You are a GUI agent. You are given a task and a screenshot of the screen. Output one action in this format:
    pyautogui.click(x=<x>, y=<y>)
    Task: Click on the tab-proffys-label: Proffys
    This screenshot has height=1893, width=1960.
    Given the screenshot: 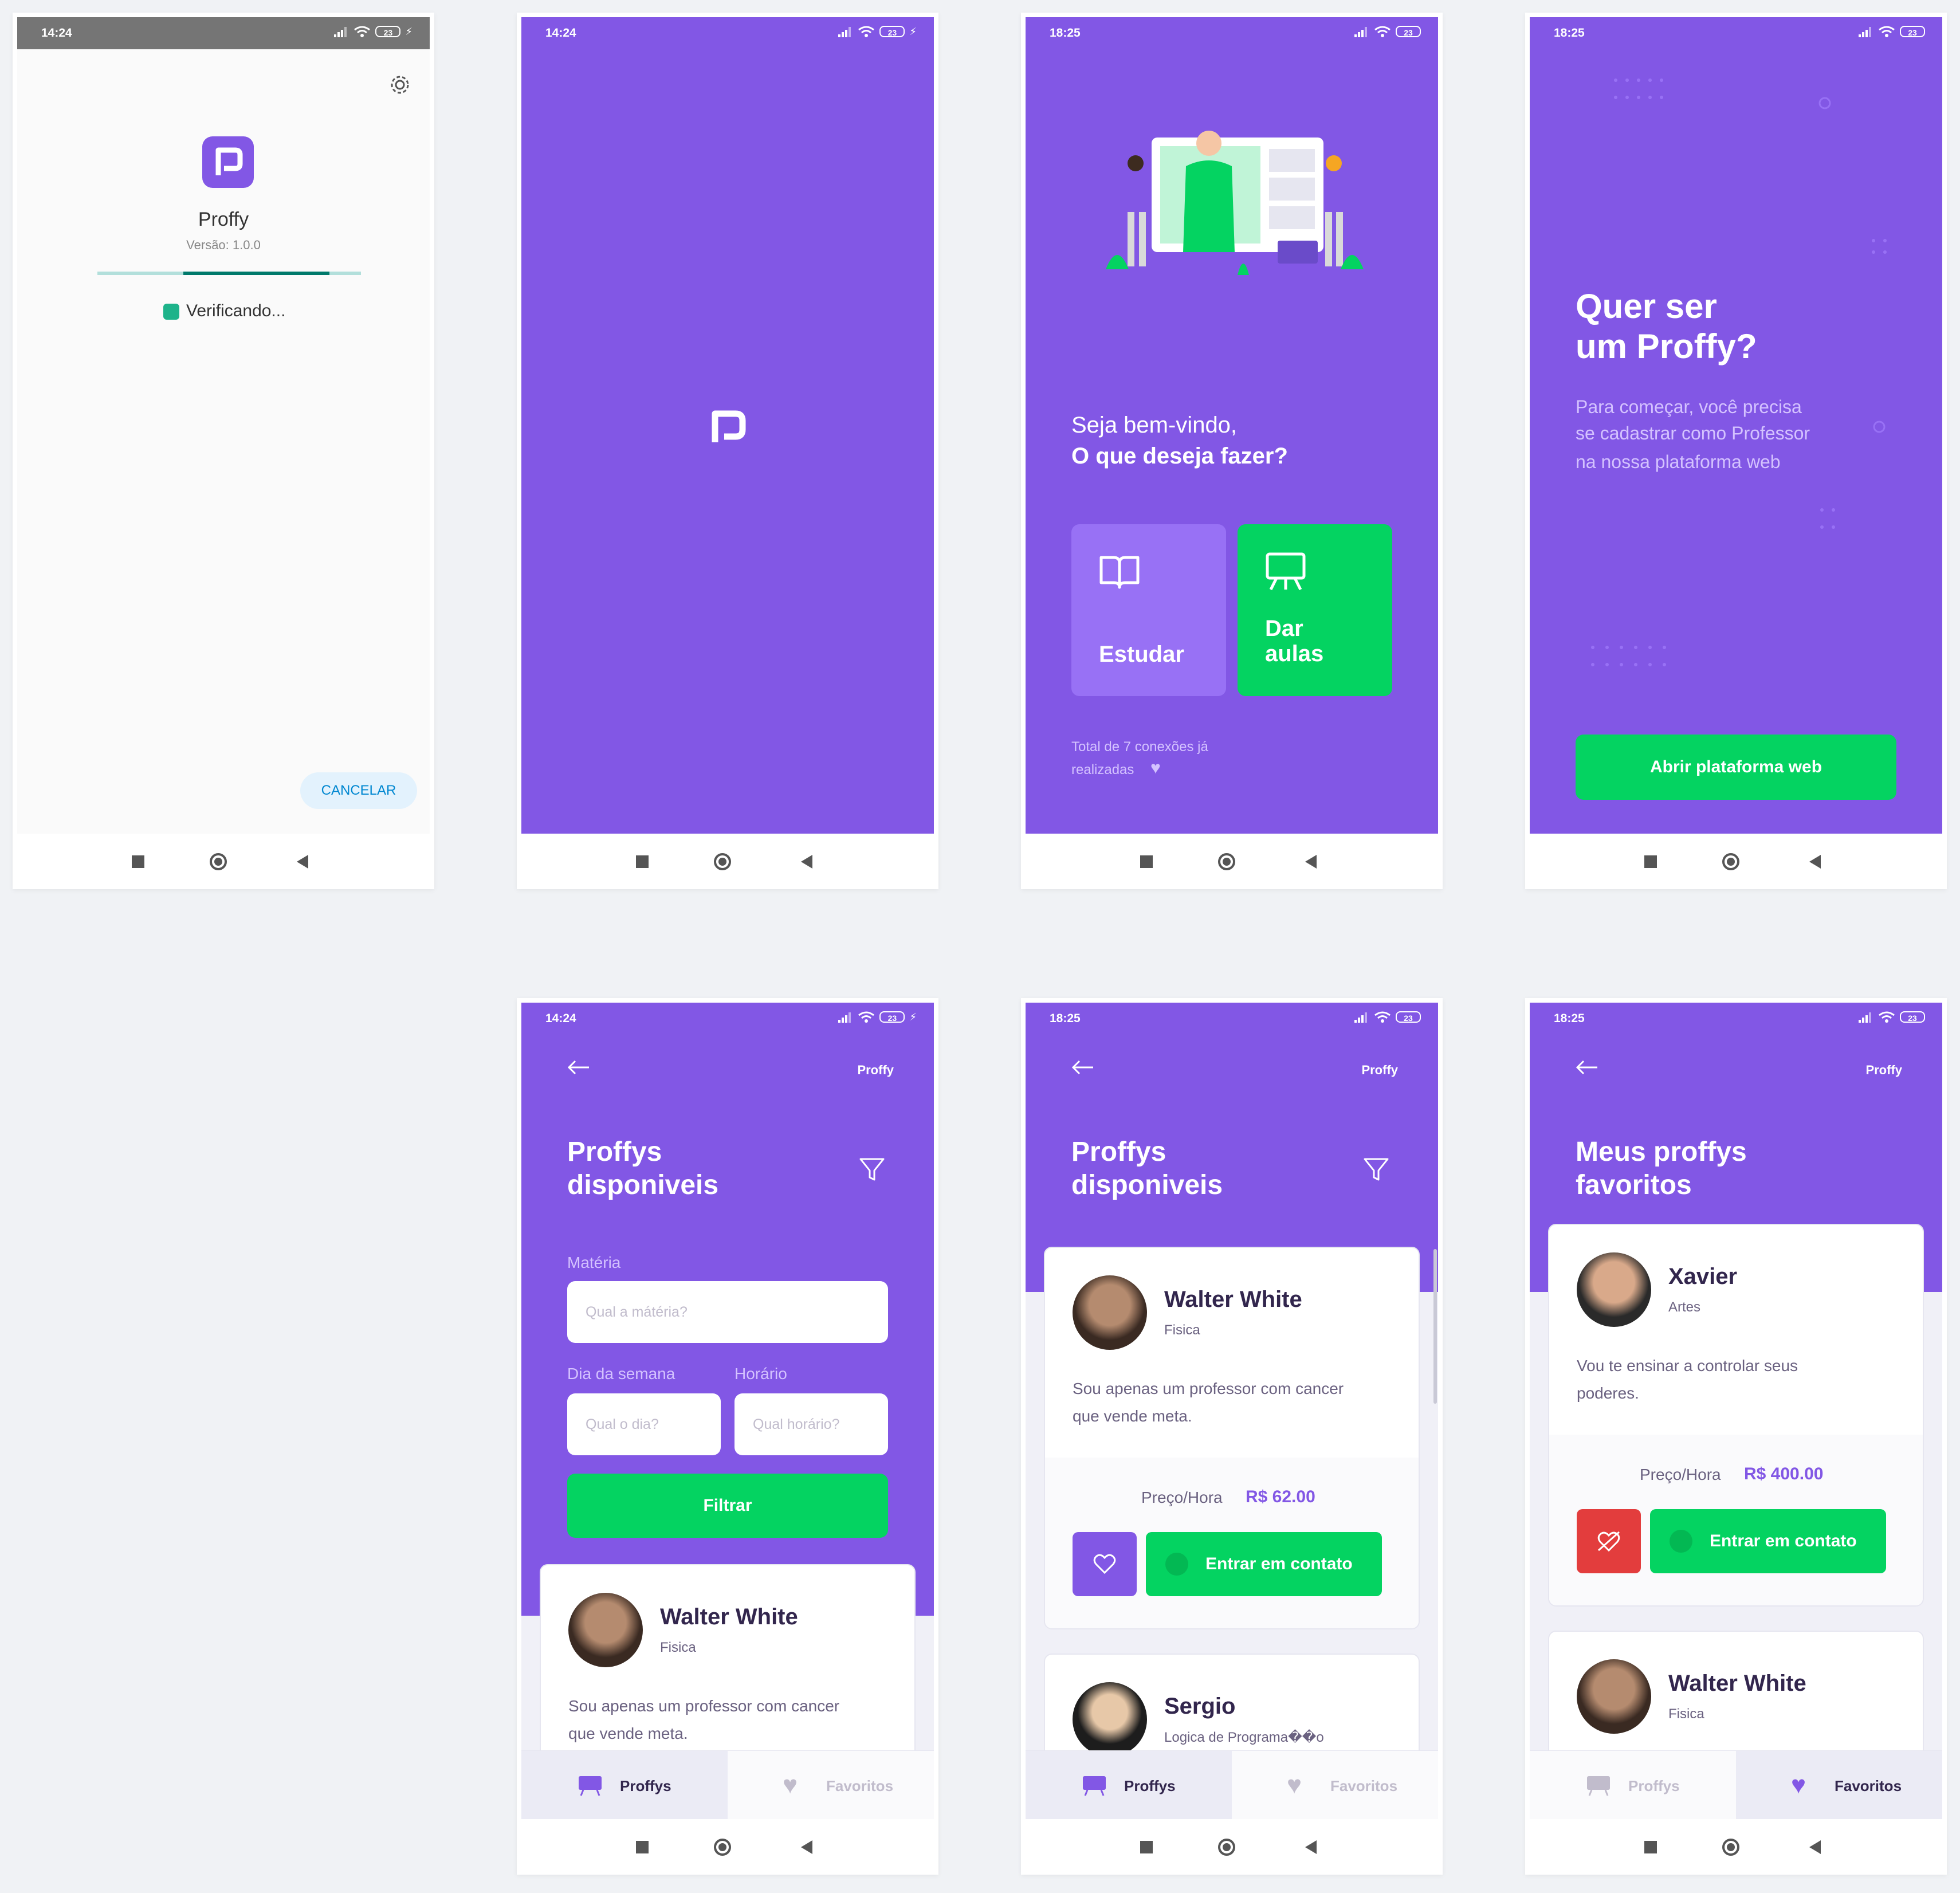 What is the action you would take?
    pyautogui.click(x=645, y=1786)
    